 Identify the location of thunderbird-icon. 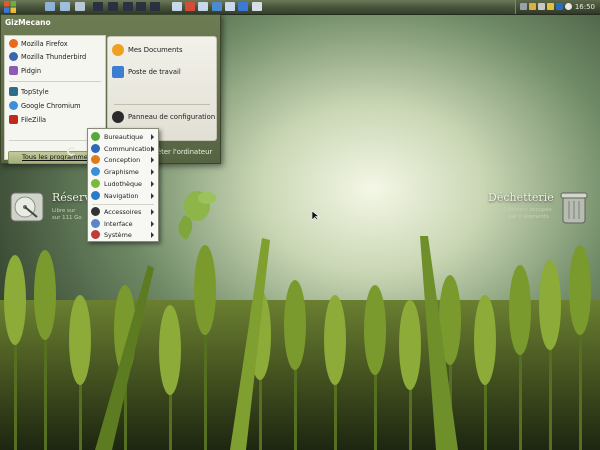
(13, 56).